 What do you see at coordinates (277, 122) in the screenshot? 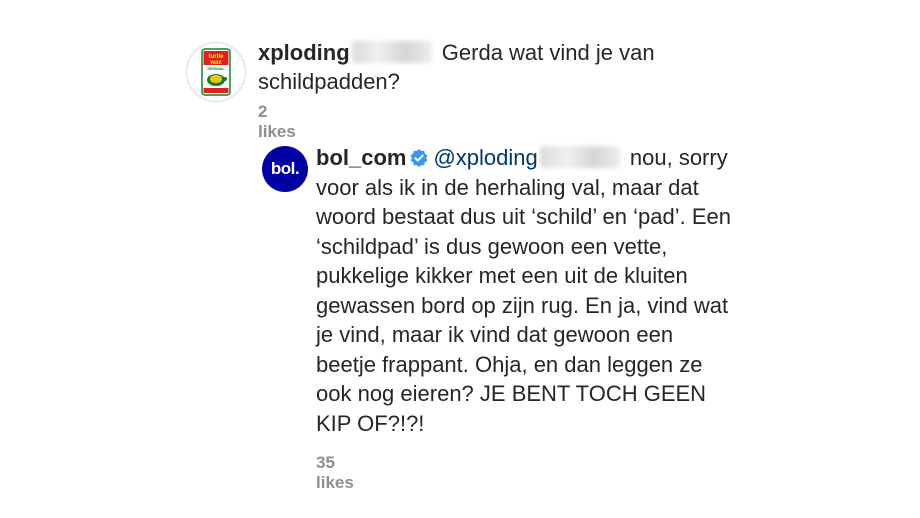
I see `comment-likes: 2 likes` at bounding box center [277, 122].